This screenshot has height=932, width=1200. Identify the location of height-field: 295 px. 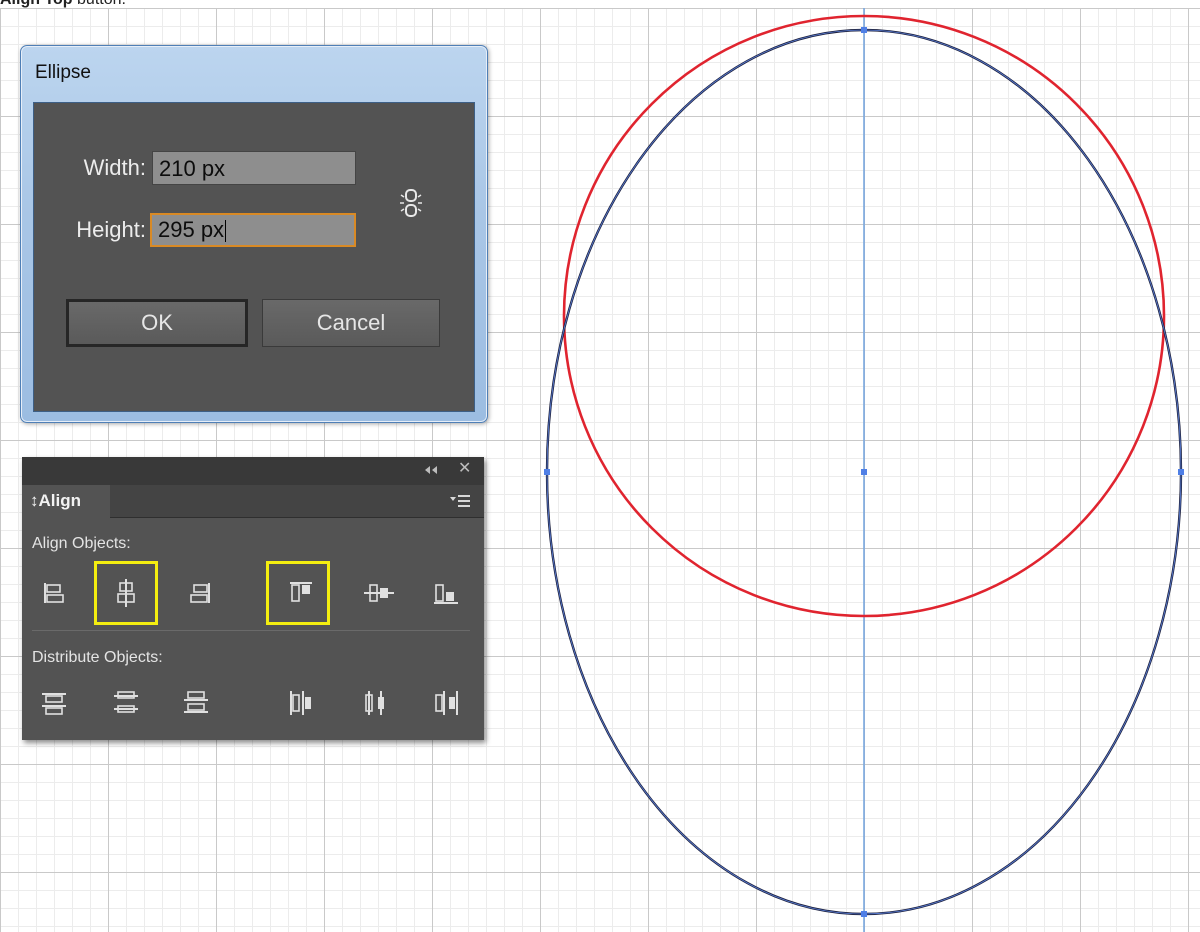
(253, 230).